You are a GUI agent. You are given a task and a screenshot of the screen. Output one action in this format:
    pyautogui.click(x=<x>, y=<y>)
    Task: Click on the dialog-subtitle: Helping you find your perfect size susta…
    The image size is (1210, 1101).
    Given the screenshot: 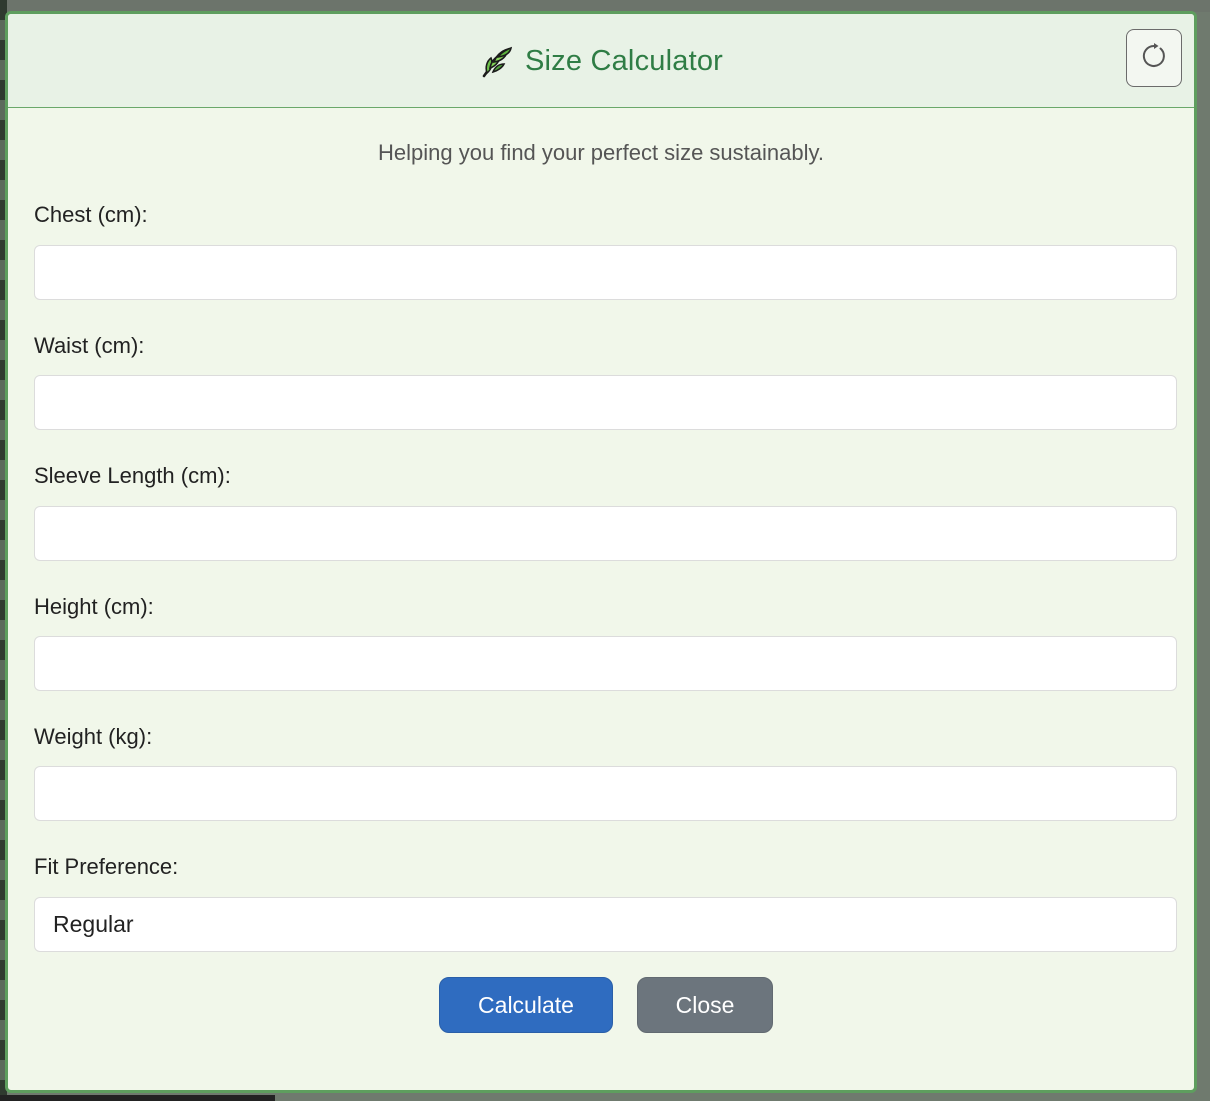 What is the action you would take?
    pyautogui.click(x=601, y=152)
    